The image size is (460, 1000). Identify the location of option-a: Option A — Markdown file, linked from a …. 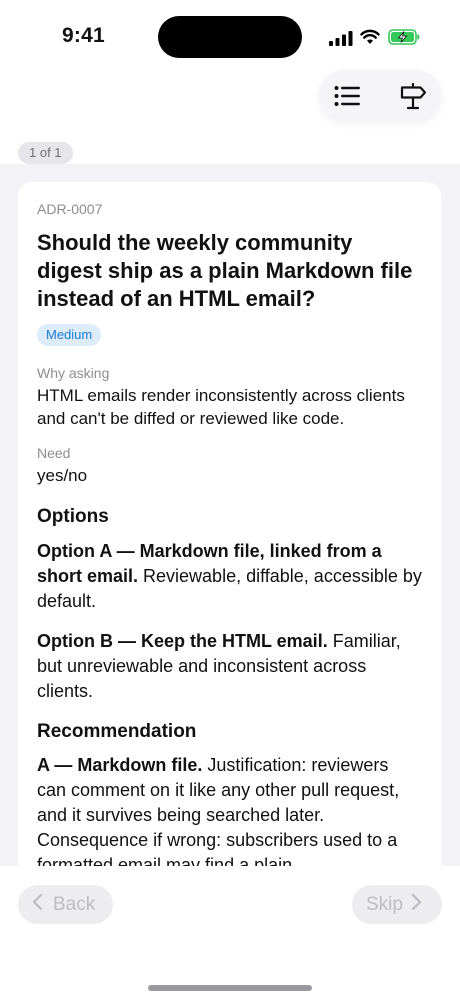
(229, 576).